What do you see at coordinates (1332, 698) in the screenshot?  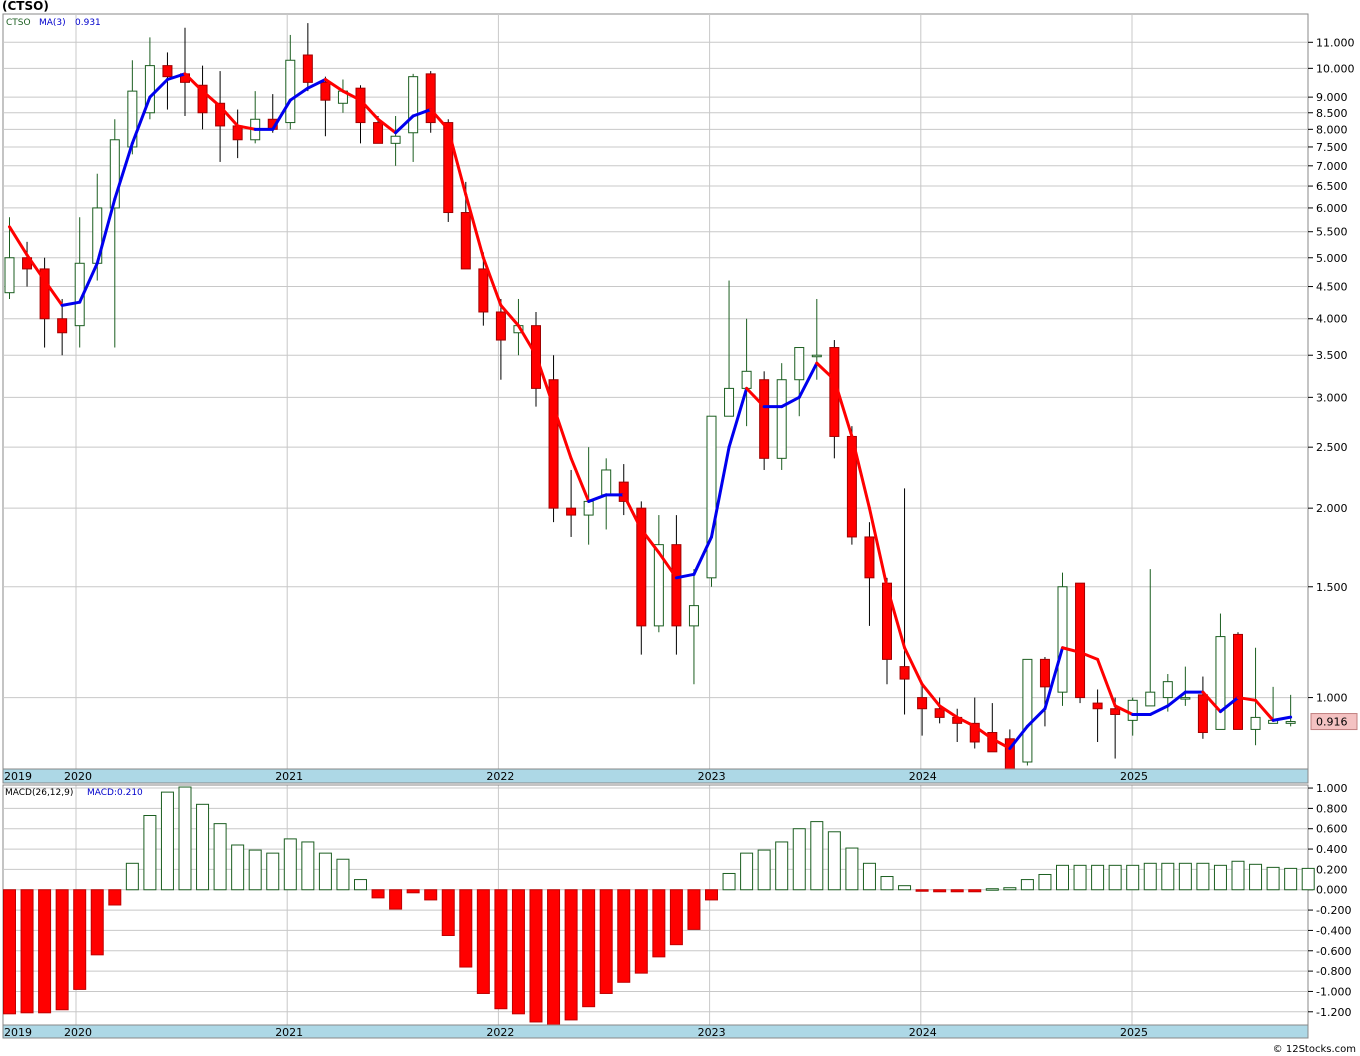 I see `price-tick-label: 1.000` at bounding box center [1332, 698].